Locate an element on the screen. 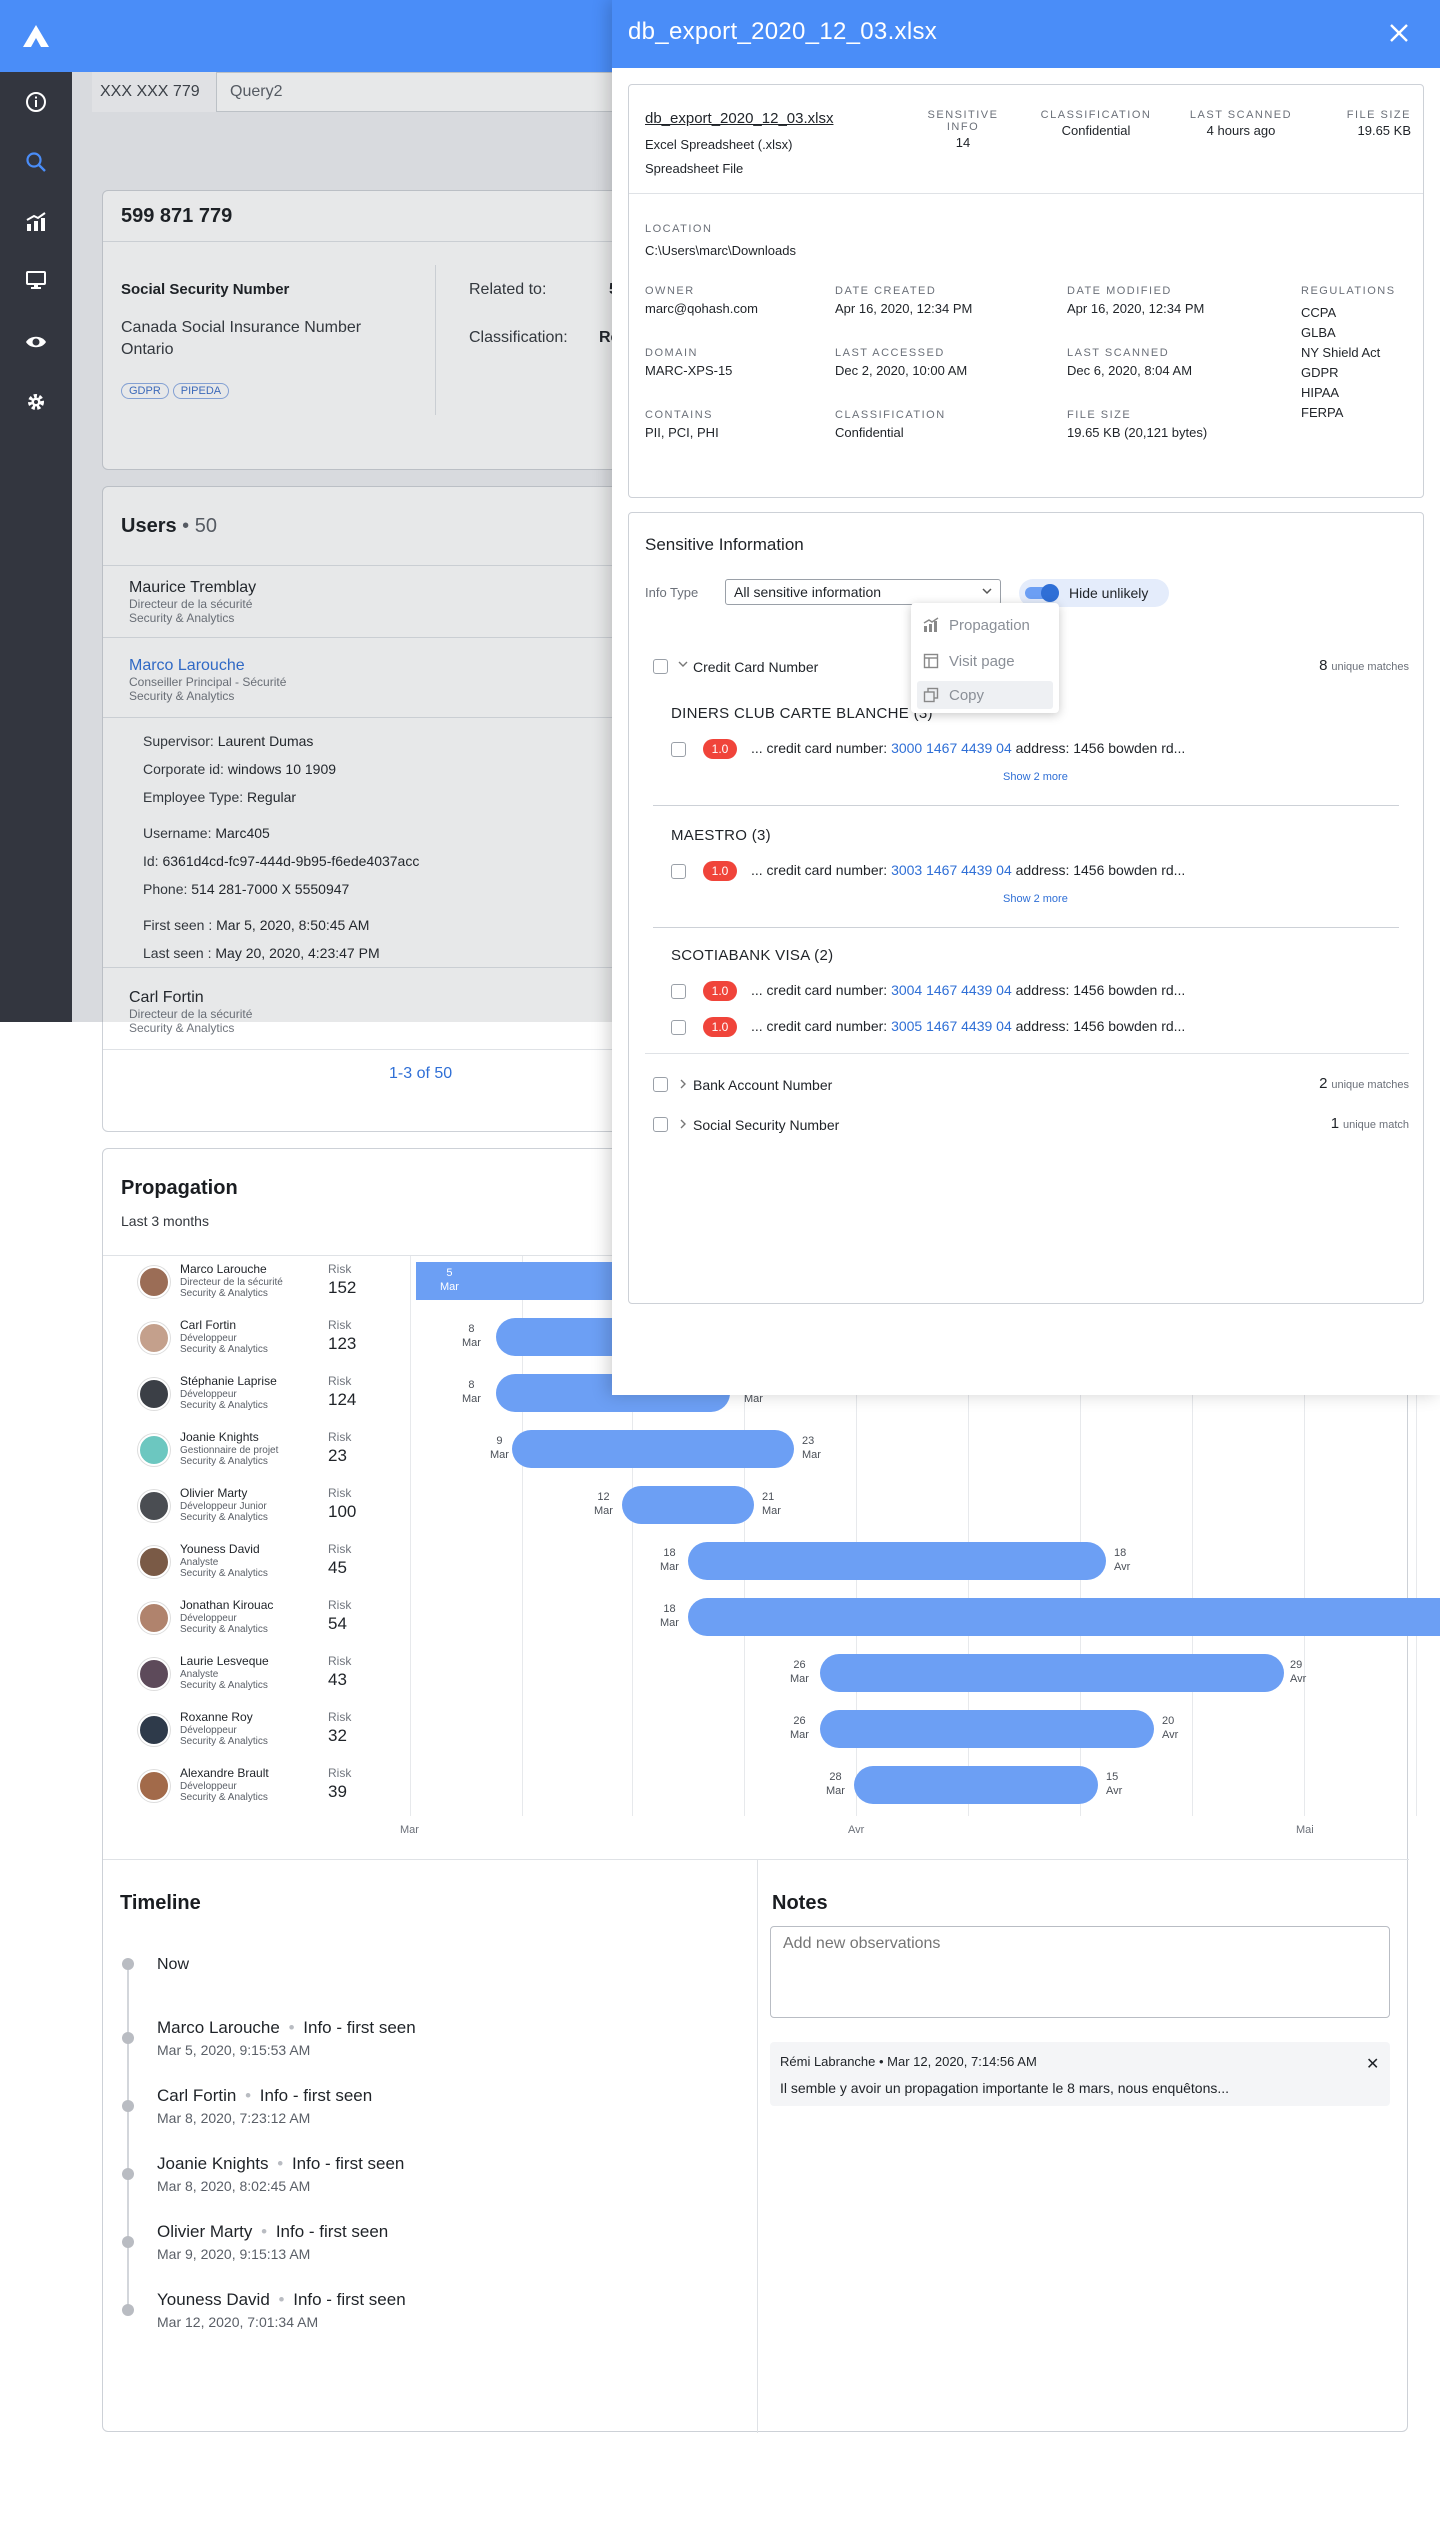  meta-label: Last Scanned is located at coordinates (1118, 353).